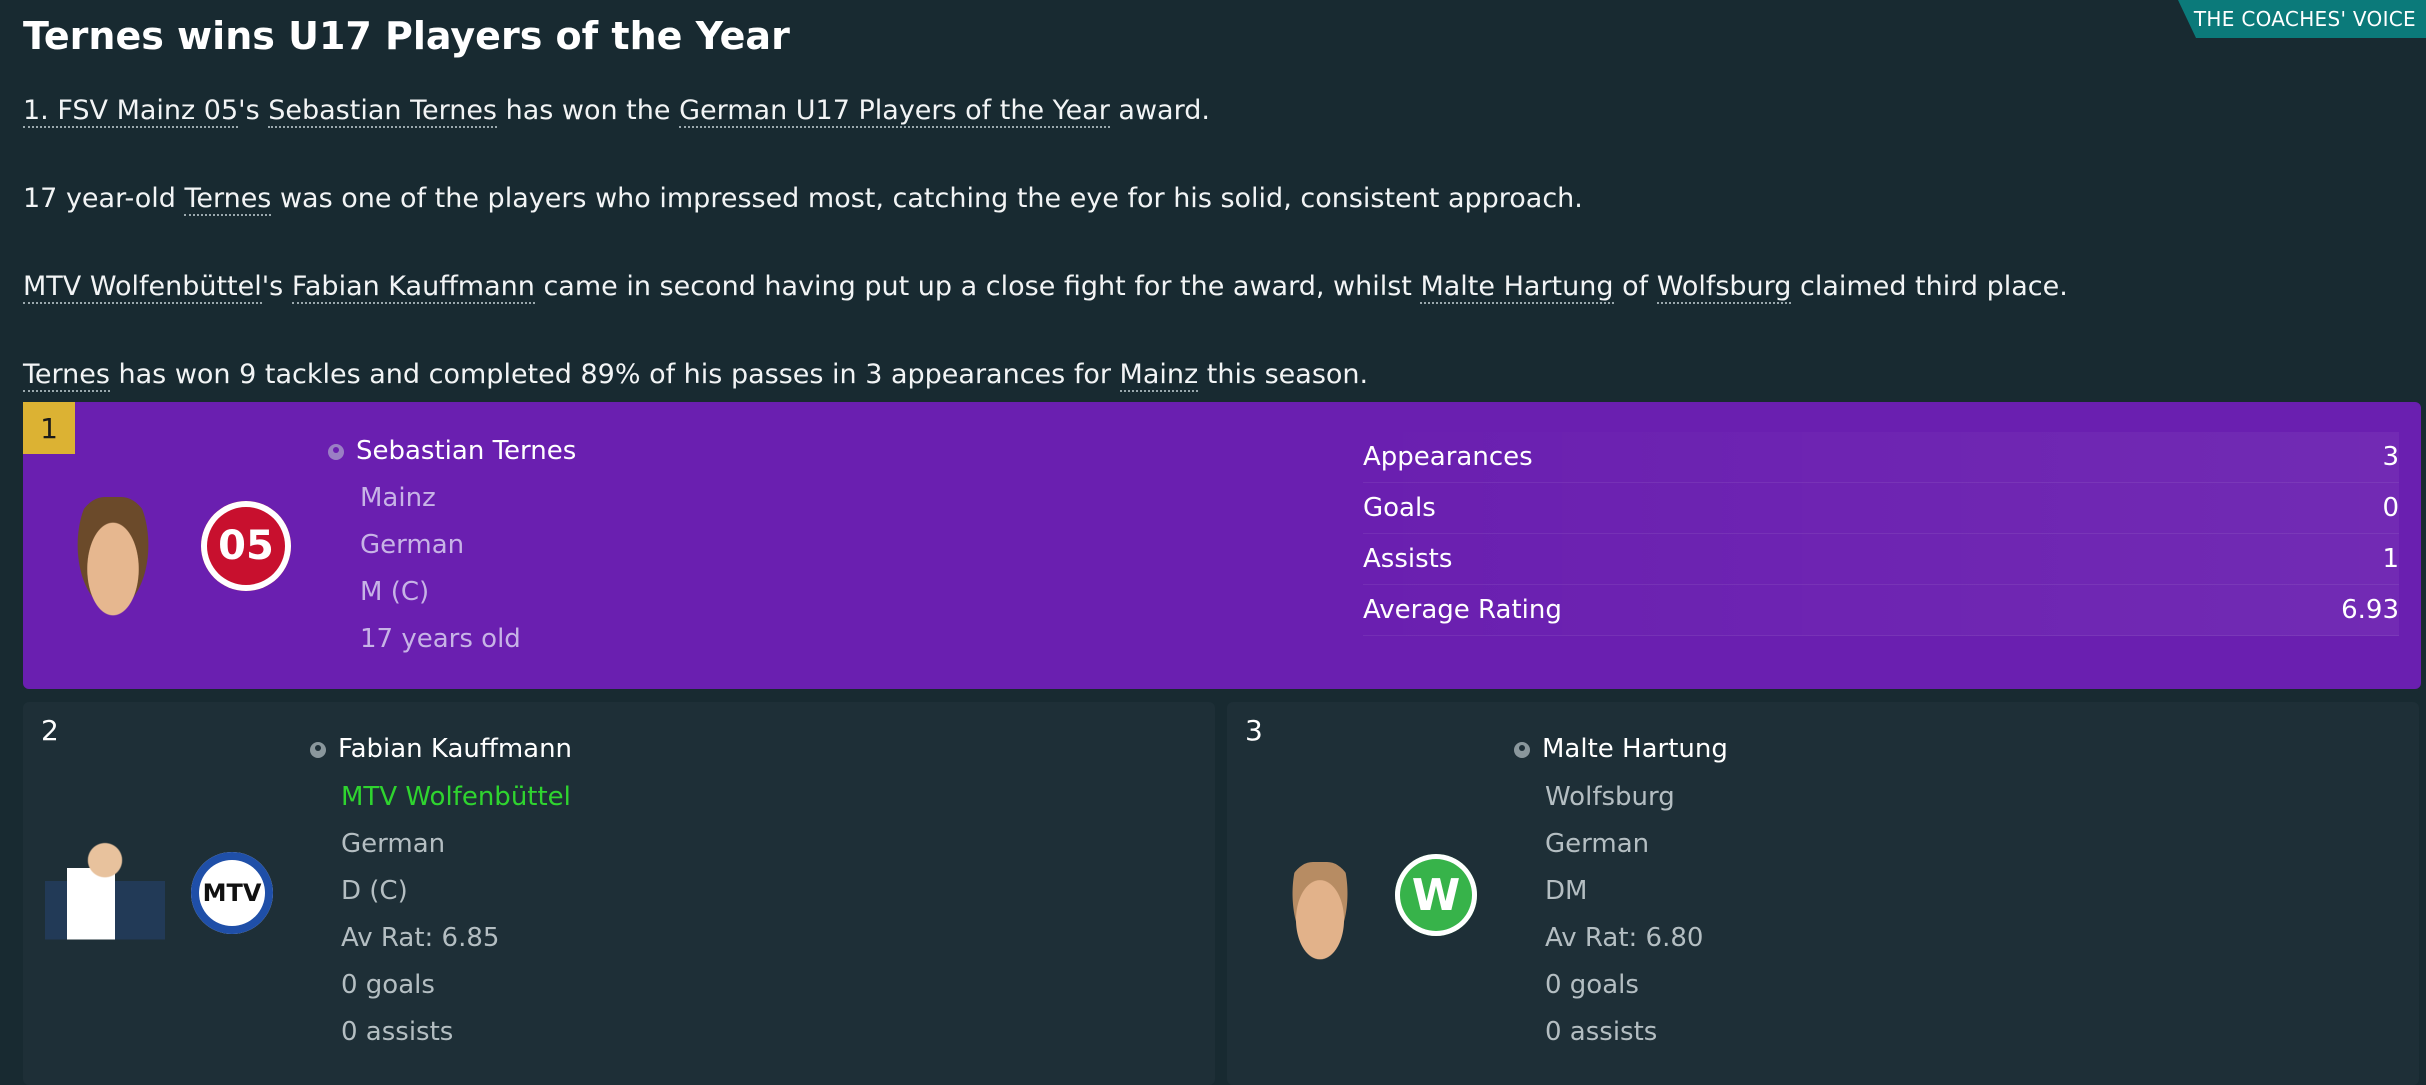 This screenshot has width=2426, height=1085. What do you see at coordinates (1881, 610) in the screenshot?
I see `stat-row: Average Rating 6.93` at bounding box center [1881, 610].